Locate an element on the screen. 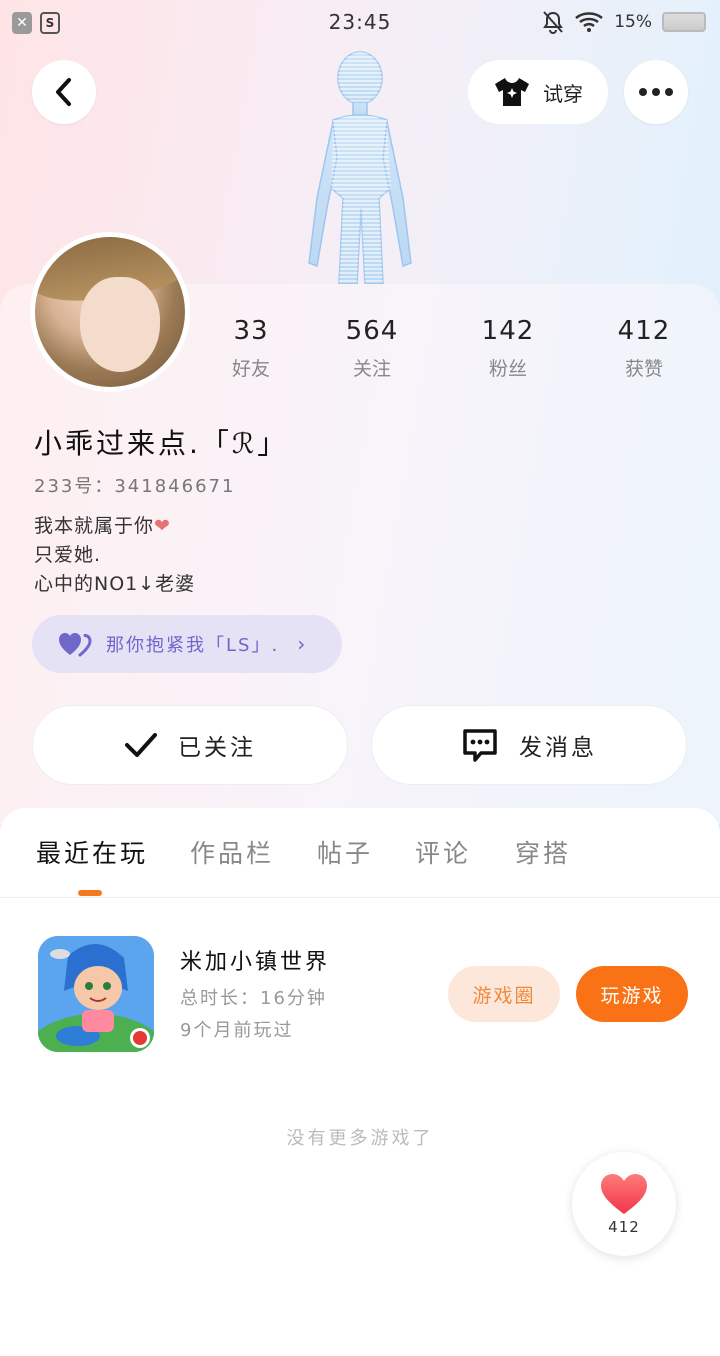  game-circle-button: 游戏圈 is located at coordinates (504, 994).